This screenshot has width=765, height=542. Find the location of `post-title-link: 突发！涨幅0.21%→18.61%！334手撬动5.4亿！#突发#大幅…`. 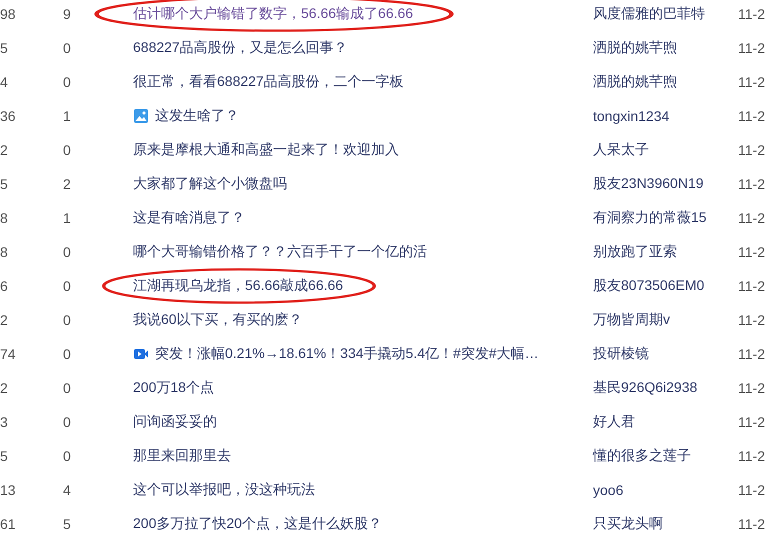

post-title-link: 突发！涨幅0.21%→18.61%！334手撬动5.4亿！#突发#大幅… is located at coordinates (347, 354).